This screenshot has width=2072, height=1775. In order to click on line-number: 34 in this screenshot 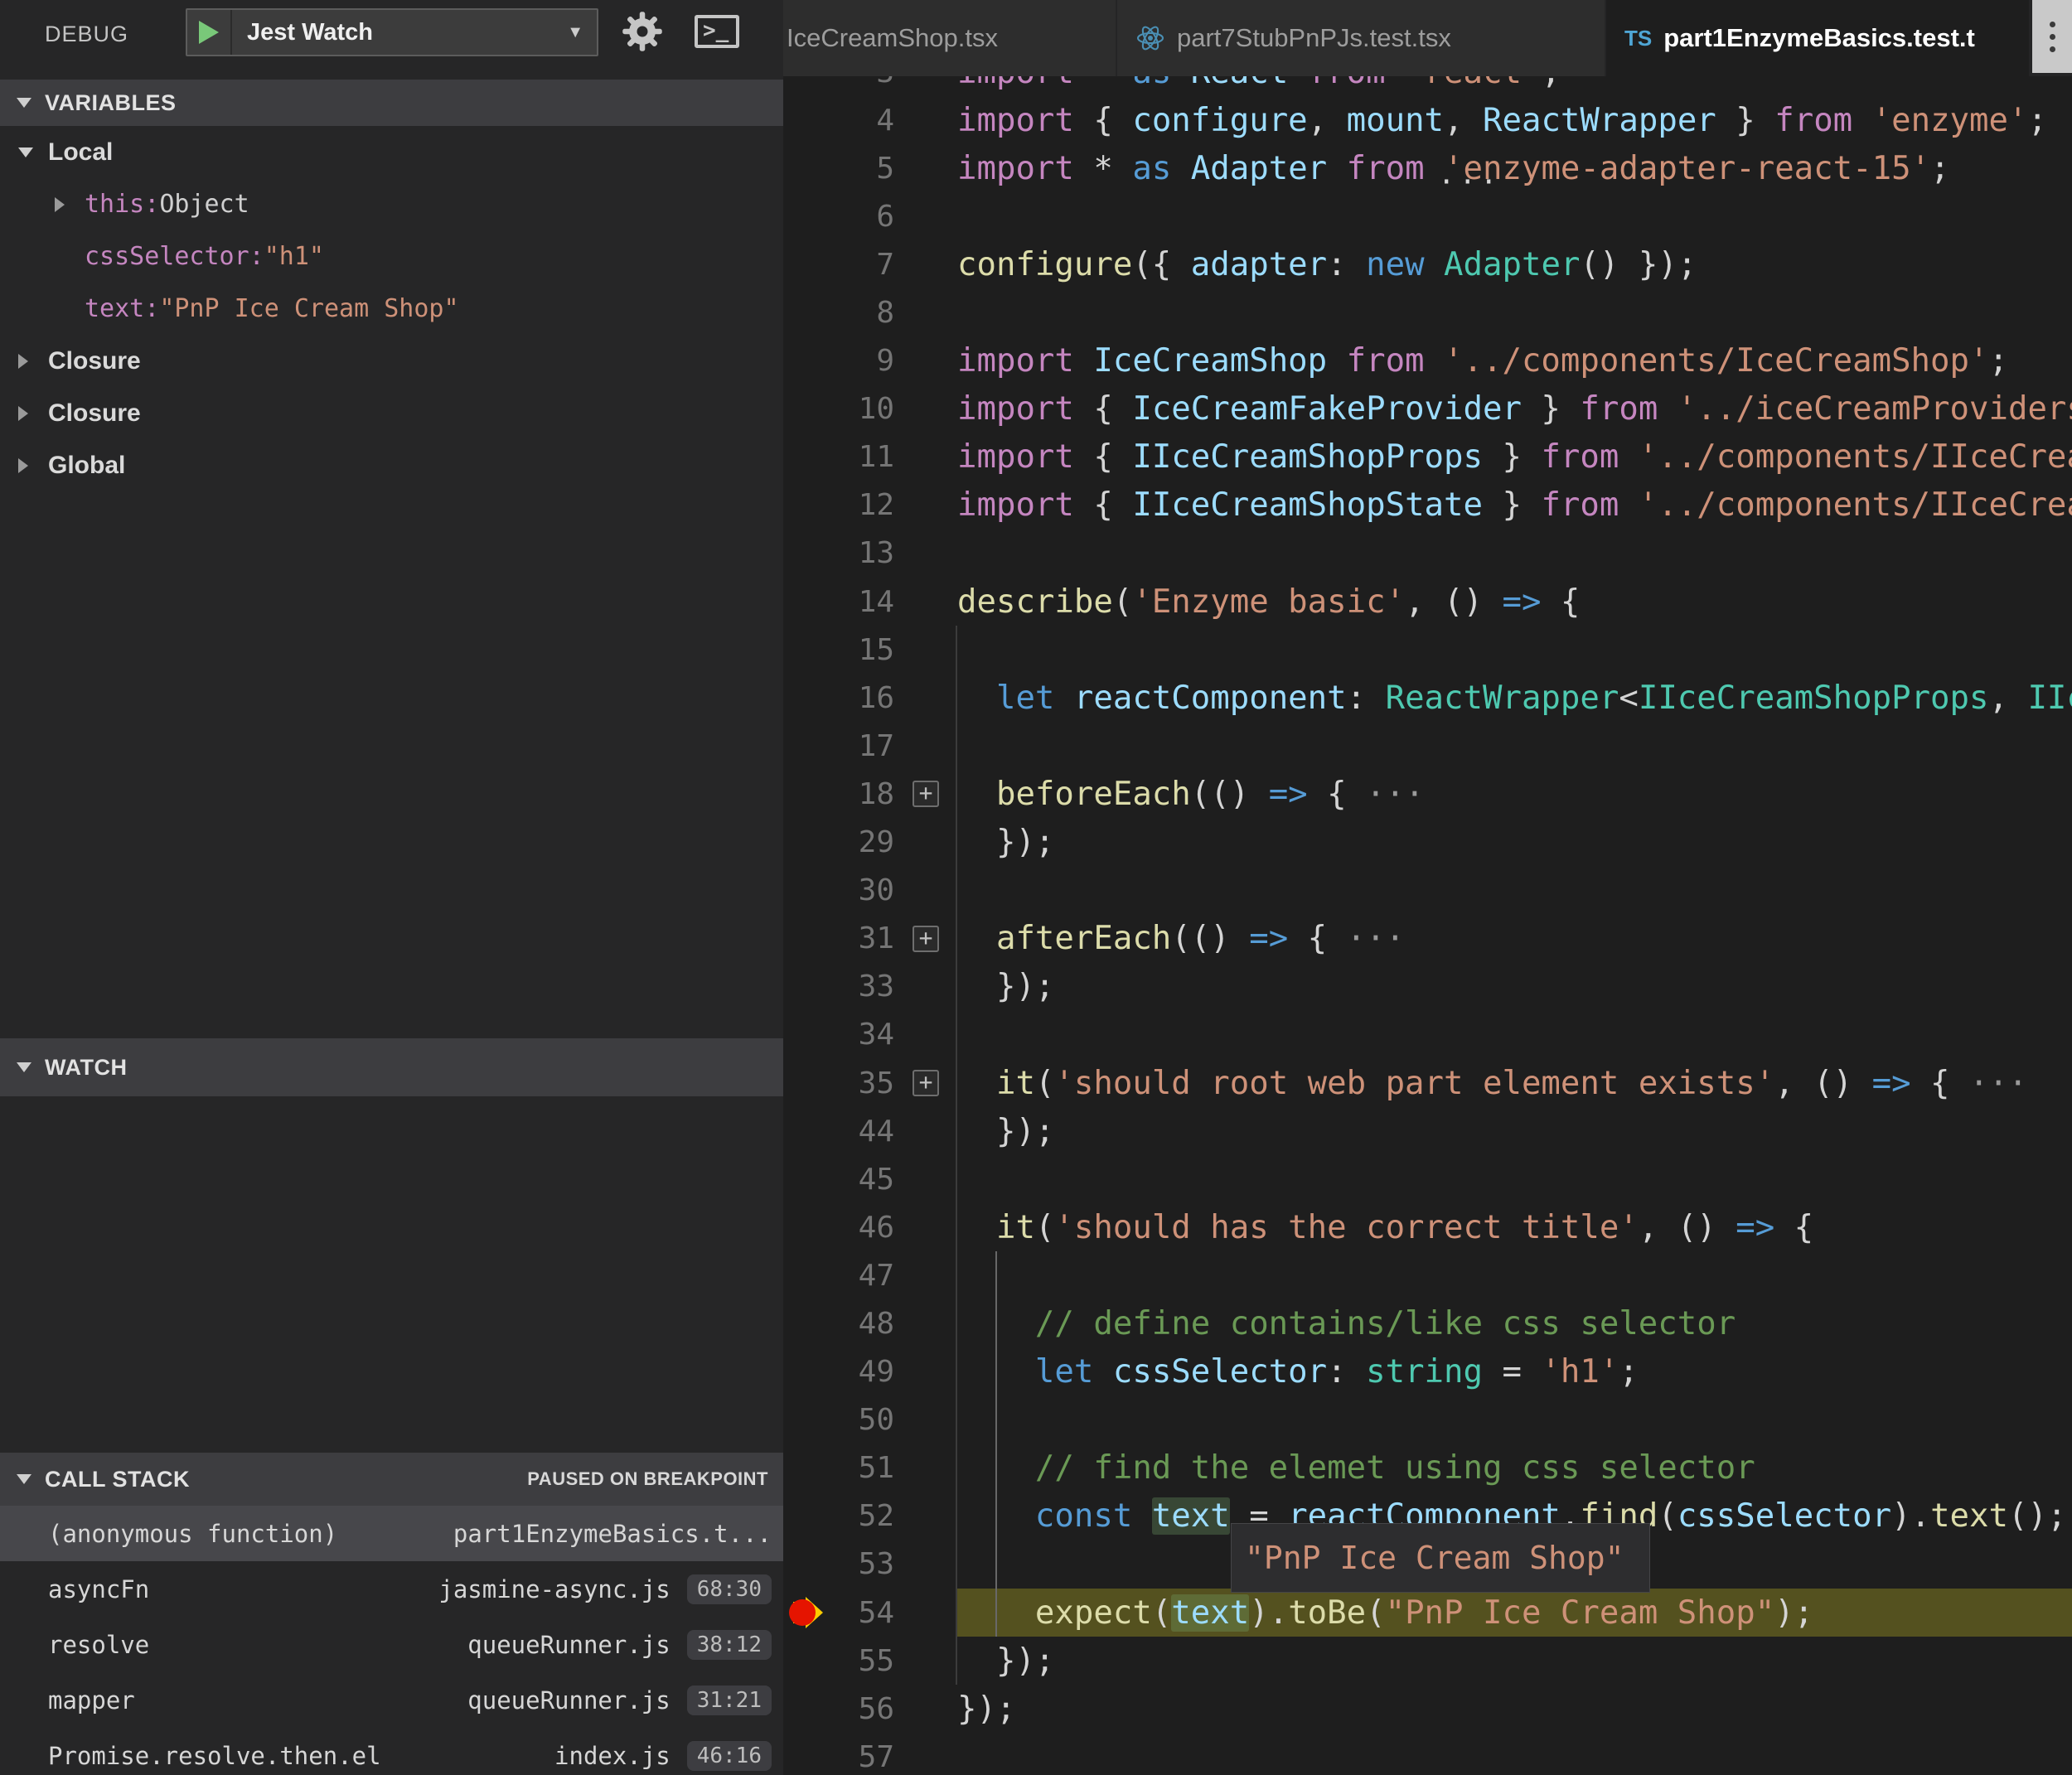, I will do `click(876, 1035)`.